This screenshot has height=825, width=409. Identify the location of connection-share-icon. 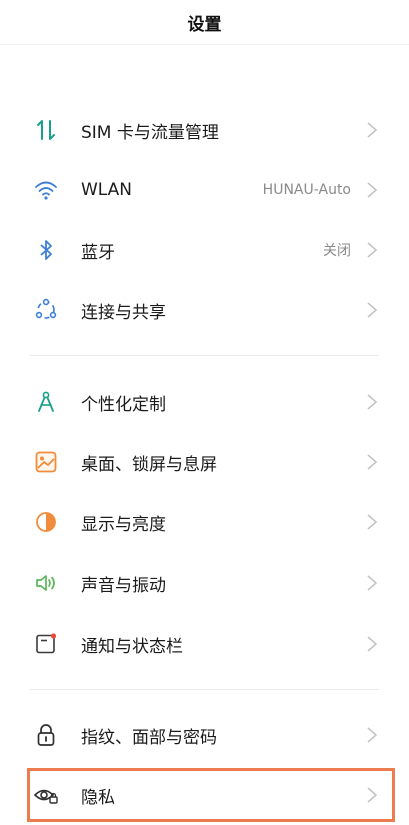
(46, 310).